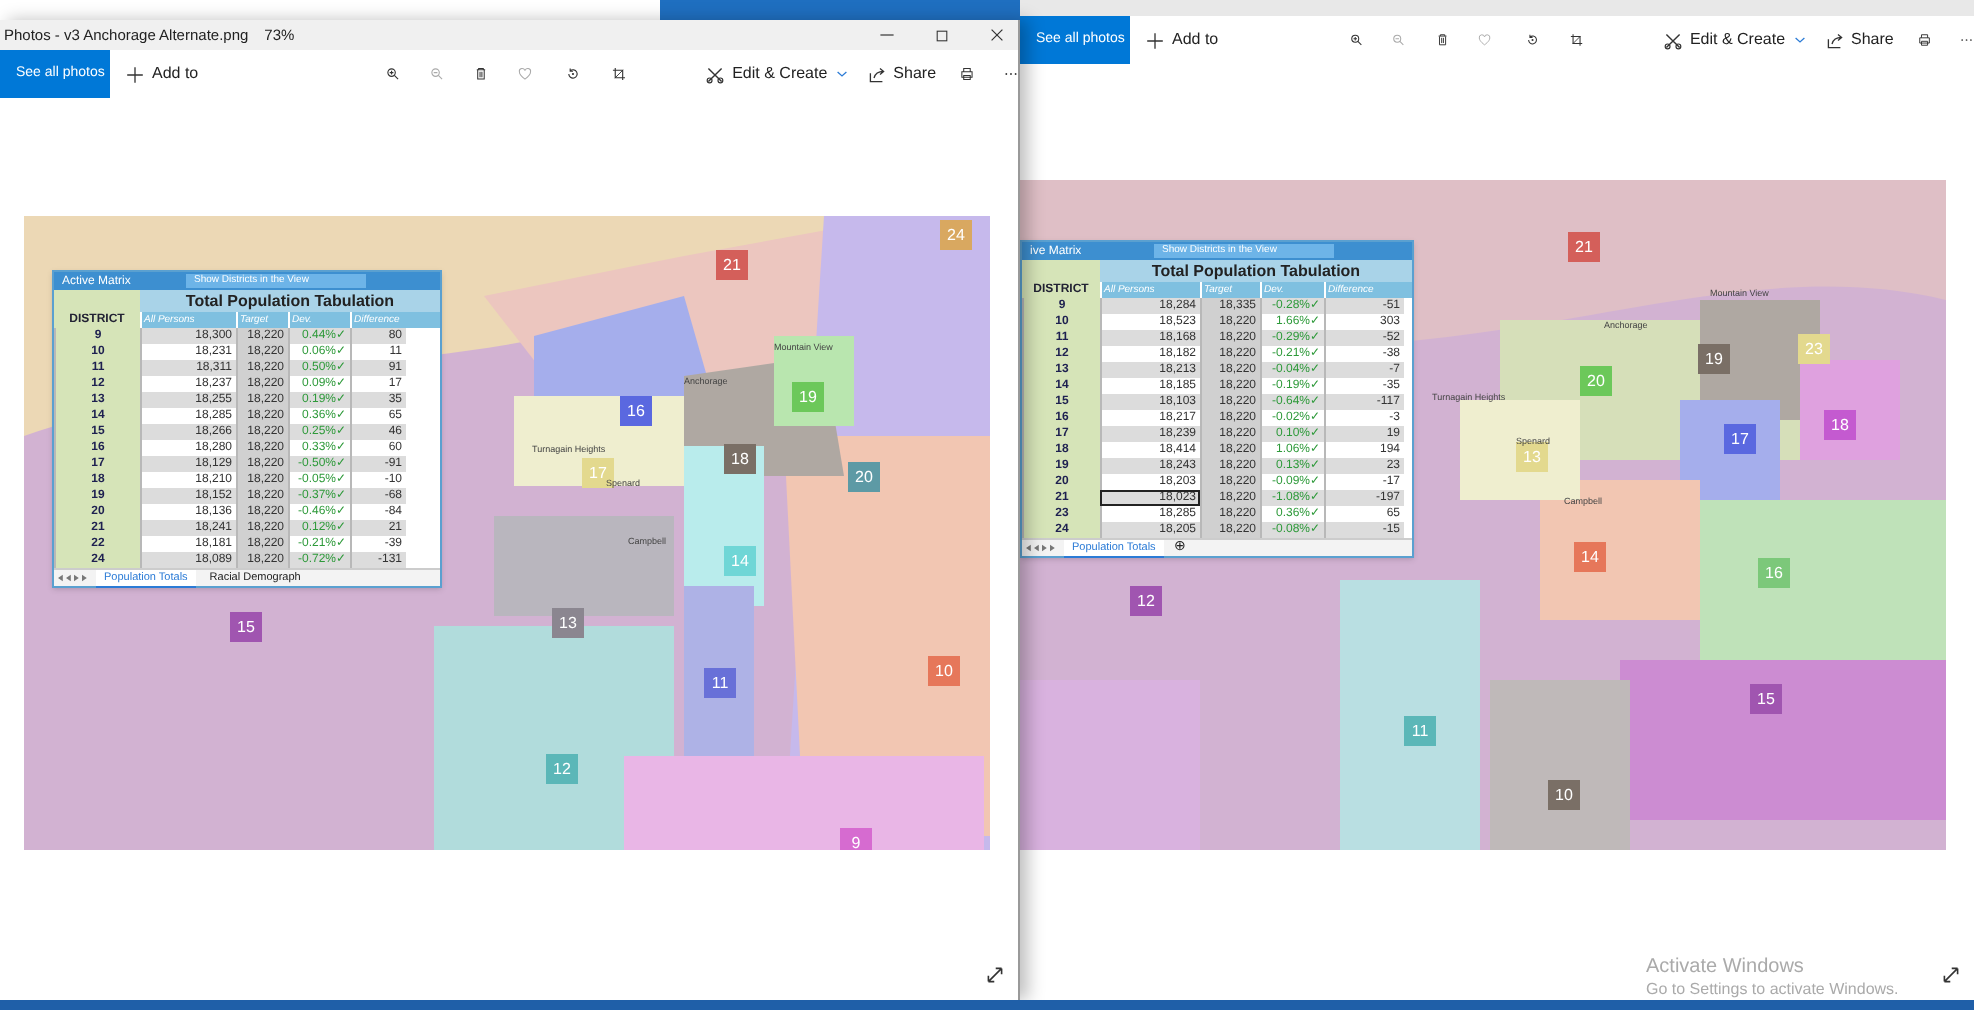 The image size is (1974, 1010). Describe the element at coordinates (942, 35) in the screenshot. I see `maximize-icon` at that location.